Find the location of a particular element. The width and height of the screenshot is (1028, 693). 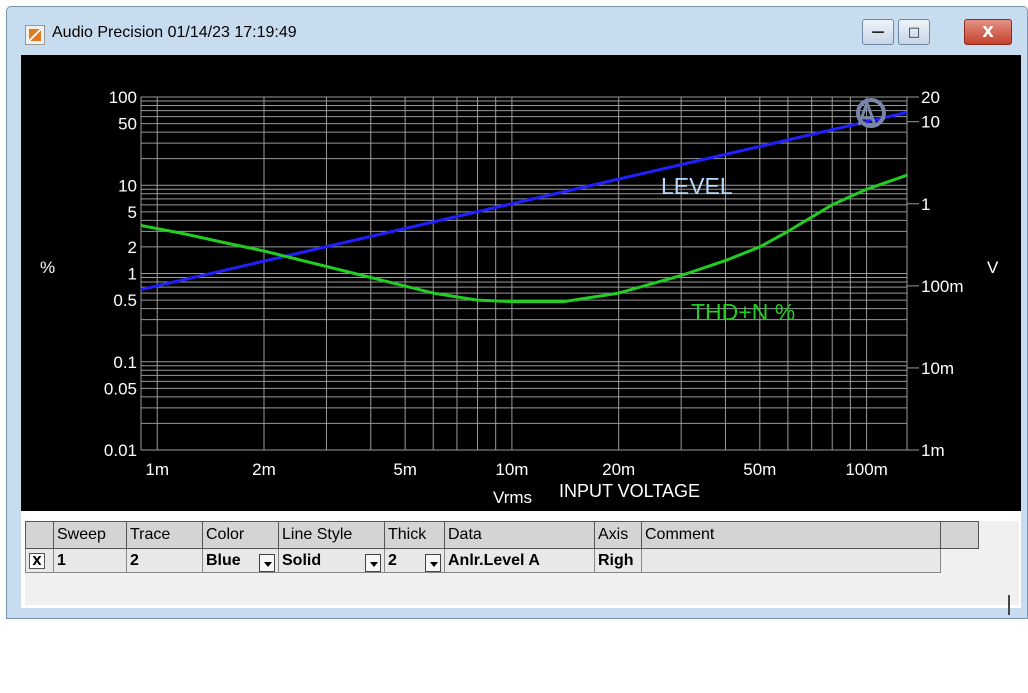

minimize-button: — is located at coordinates (878, 32).